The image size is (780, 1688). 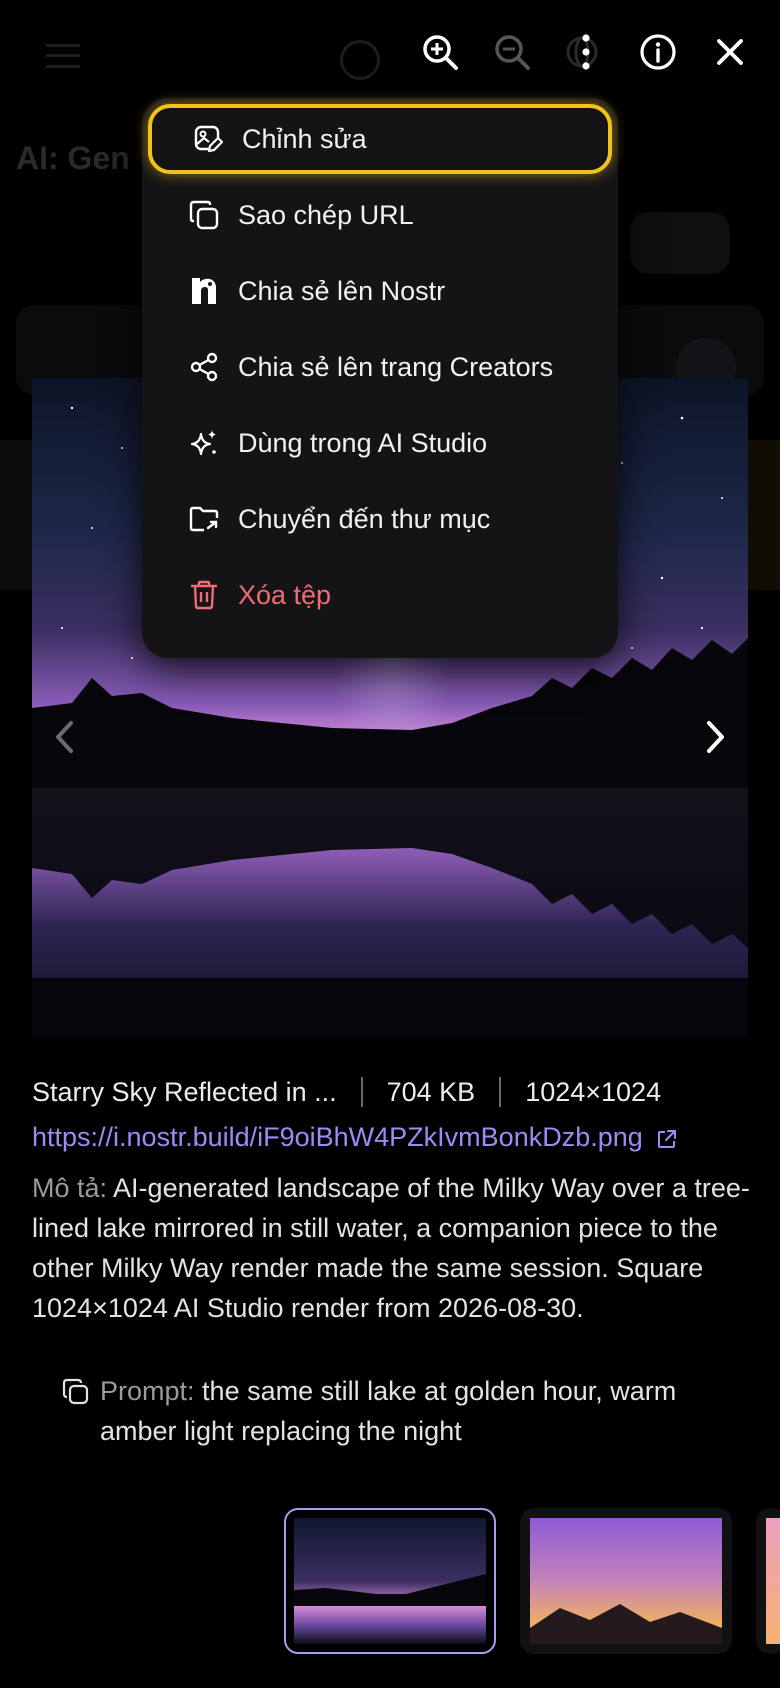 I want to click on menu-item-share-nostr: Chia sẻ lên Nostr, so click(x=380, y=291).